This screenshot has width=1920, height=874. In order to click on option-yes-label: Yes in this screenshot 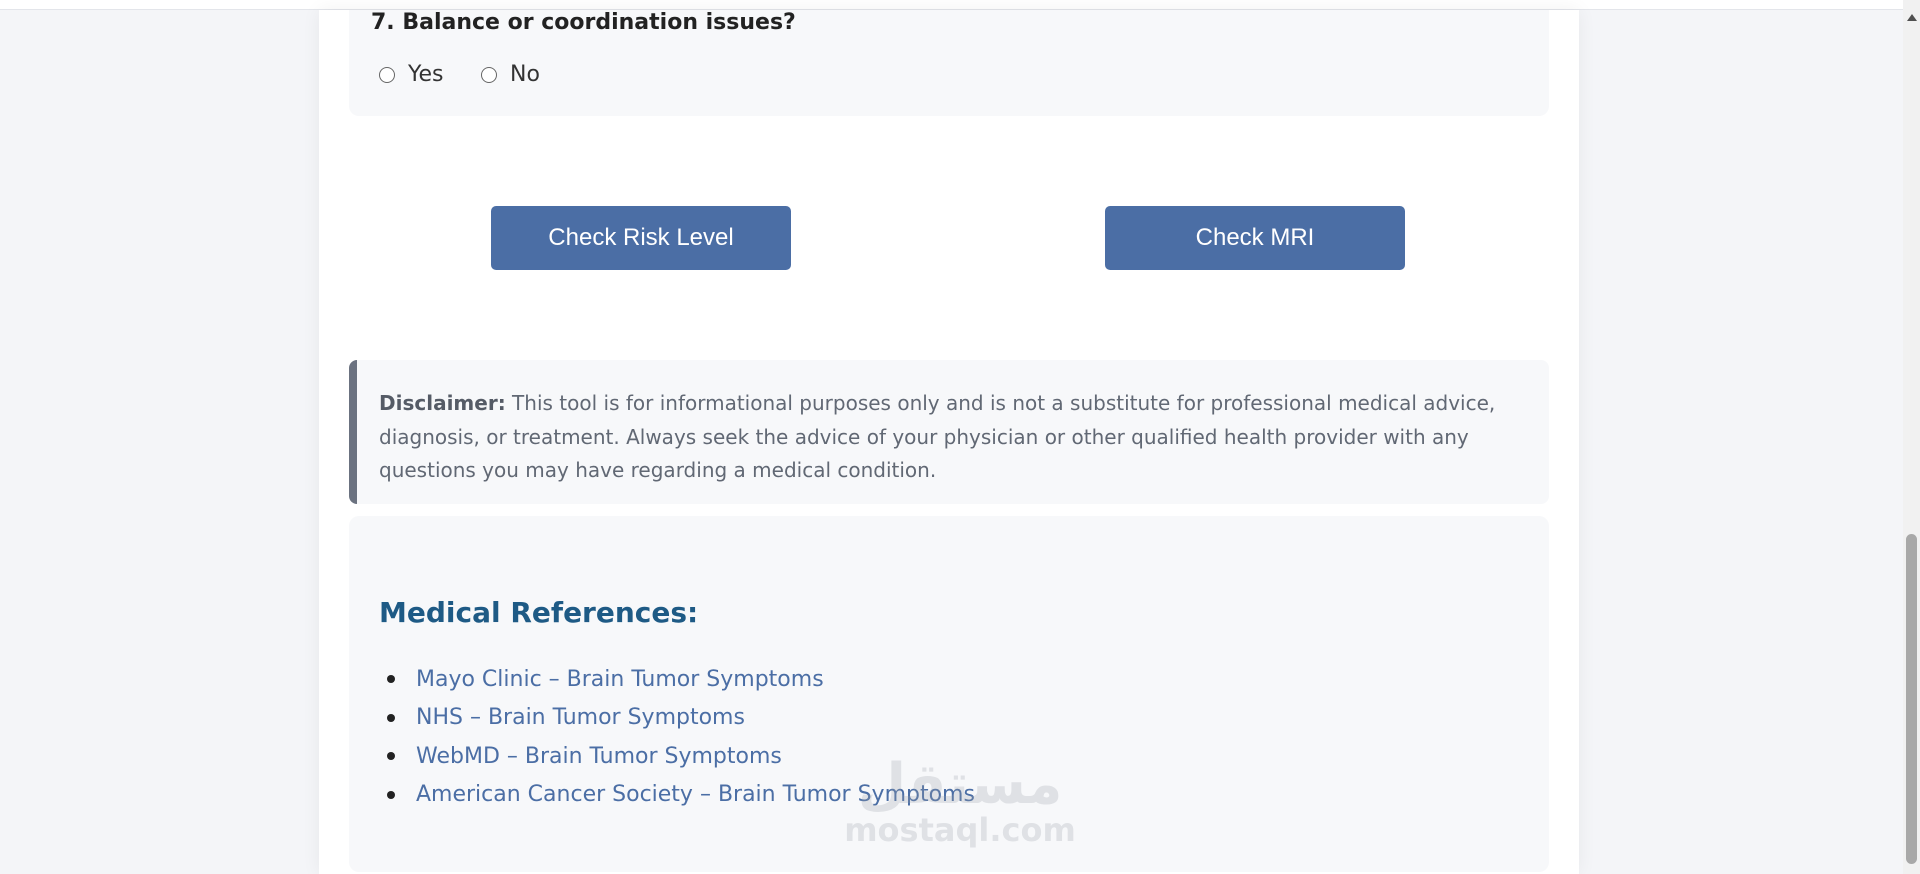, I will do `click(426, 74)`.